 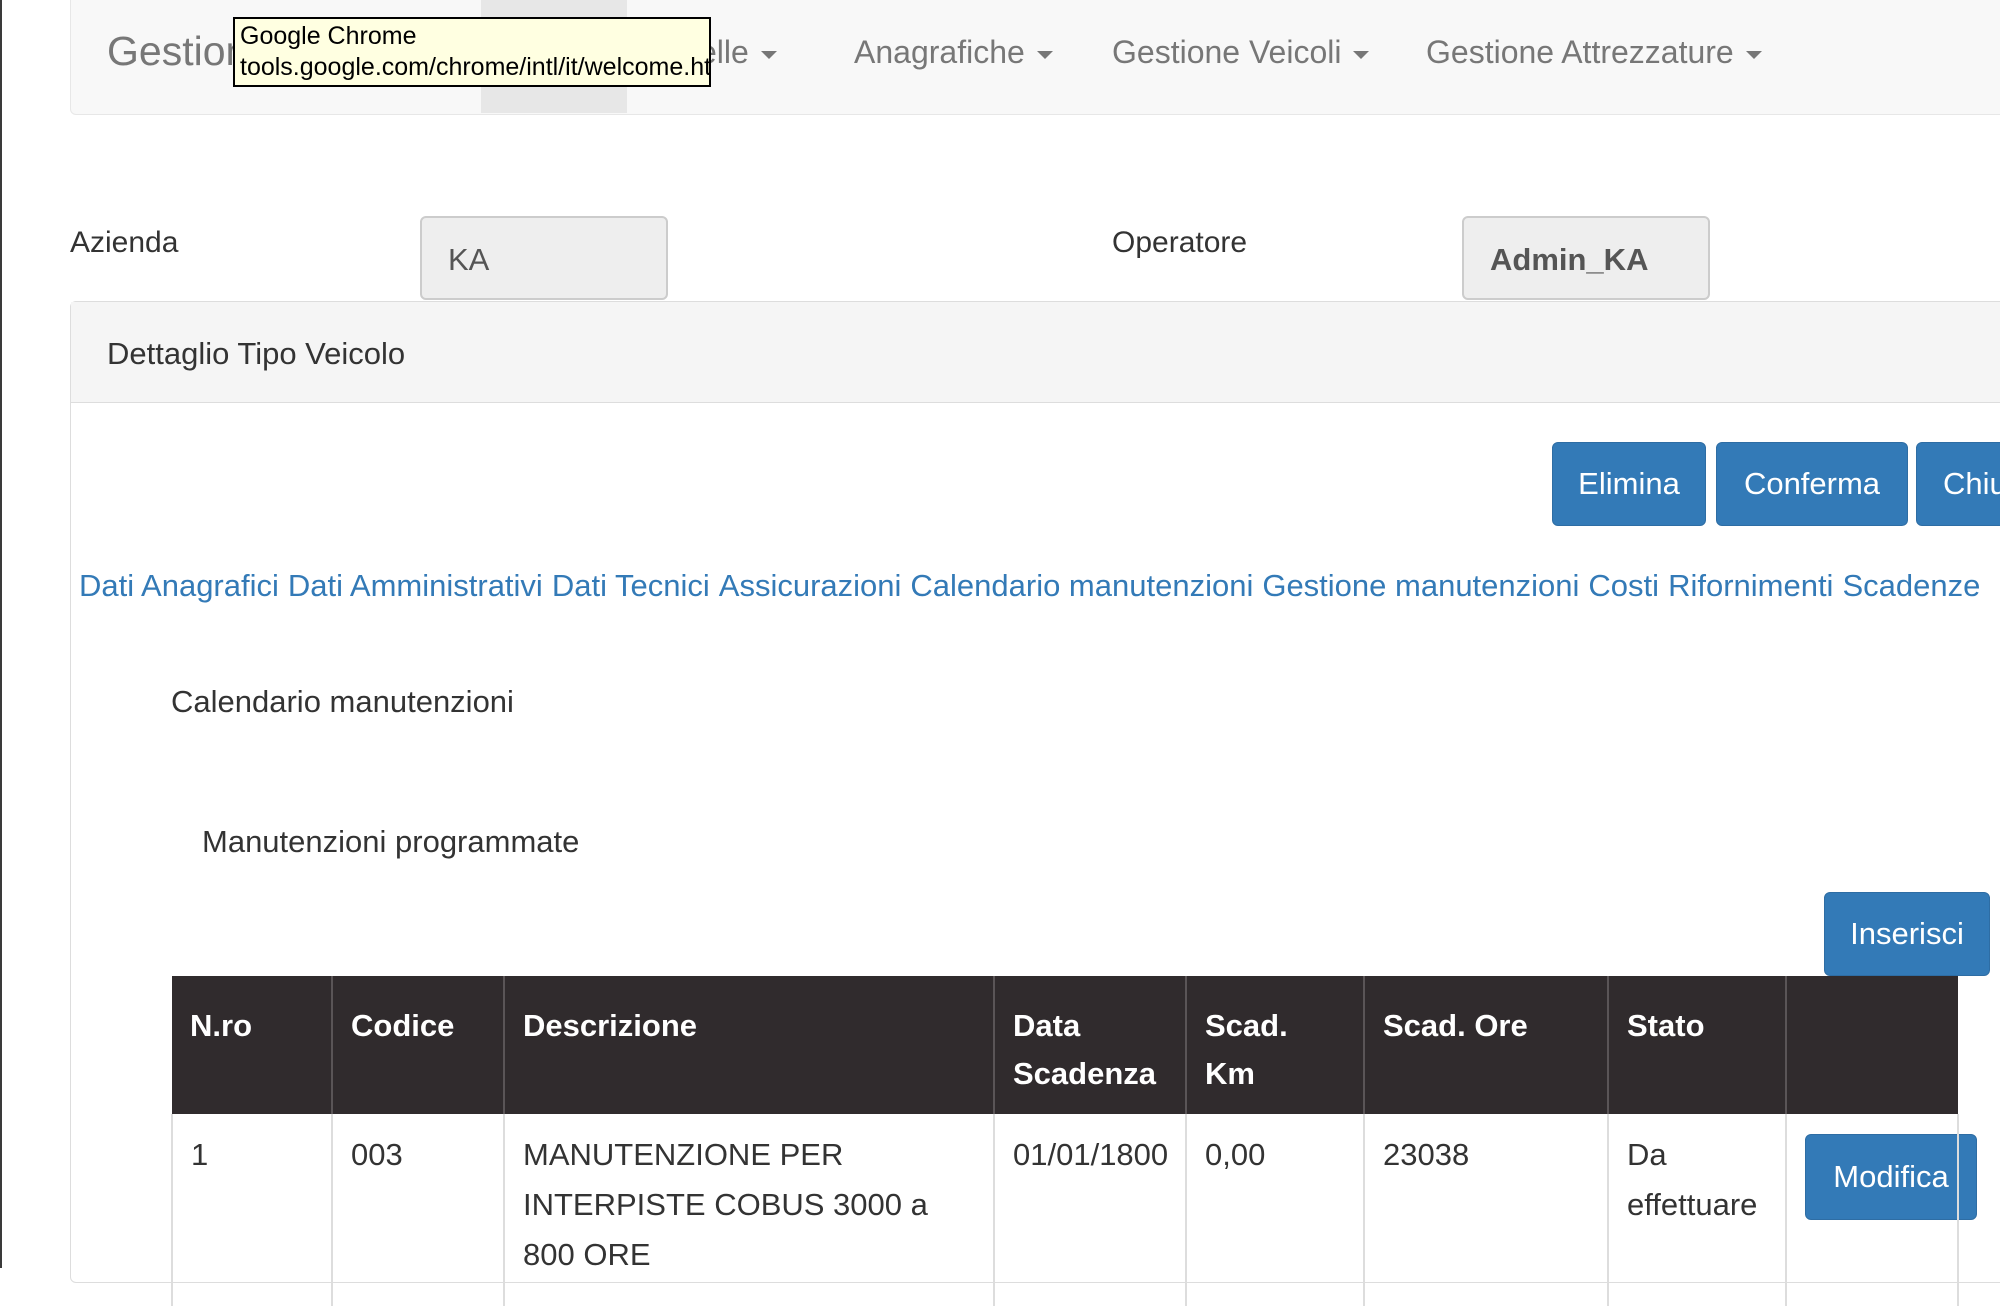 I want to click on col-header-stato: Stato, so click(x=1697, y=1045).